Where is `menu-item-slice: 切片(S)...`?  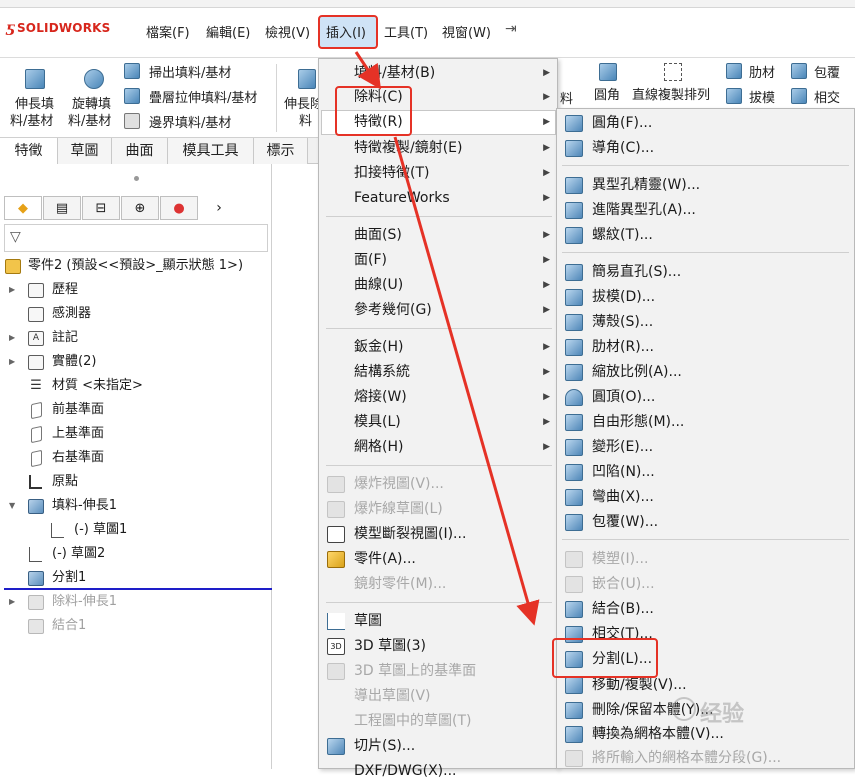 menu-item-slice: 切片(S)... is located at coordinates (438, 746).